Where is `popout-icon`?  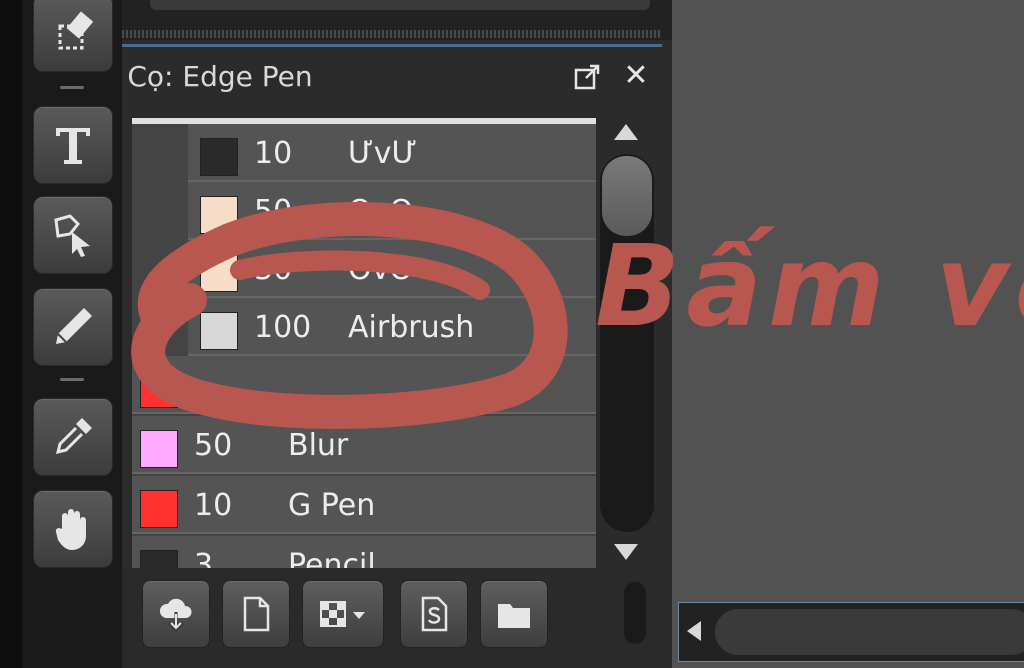
popout-icon is located at coordinates (587, 77).